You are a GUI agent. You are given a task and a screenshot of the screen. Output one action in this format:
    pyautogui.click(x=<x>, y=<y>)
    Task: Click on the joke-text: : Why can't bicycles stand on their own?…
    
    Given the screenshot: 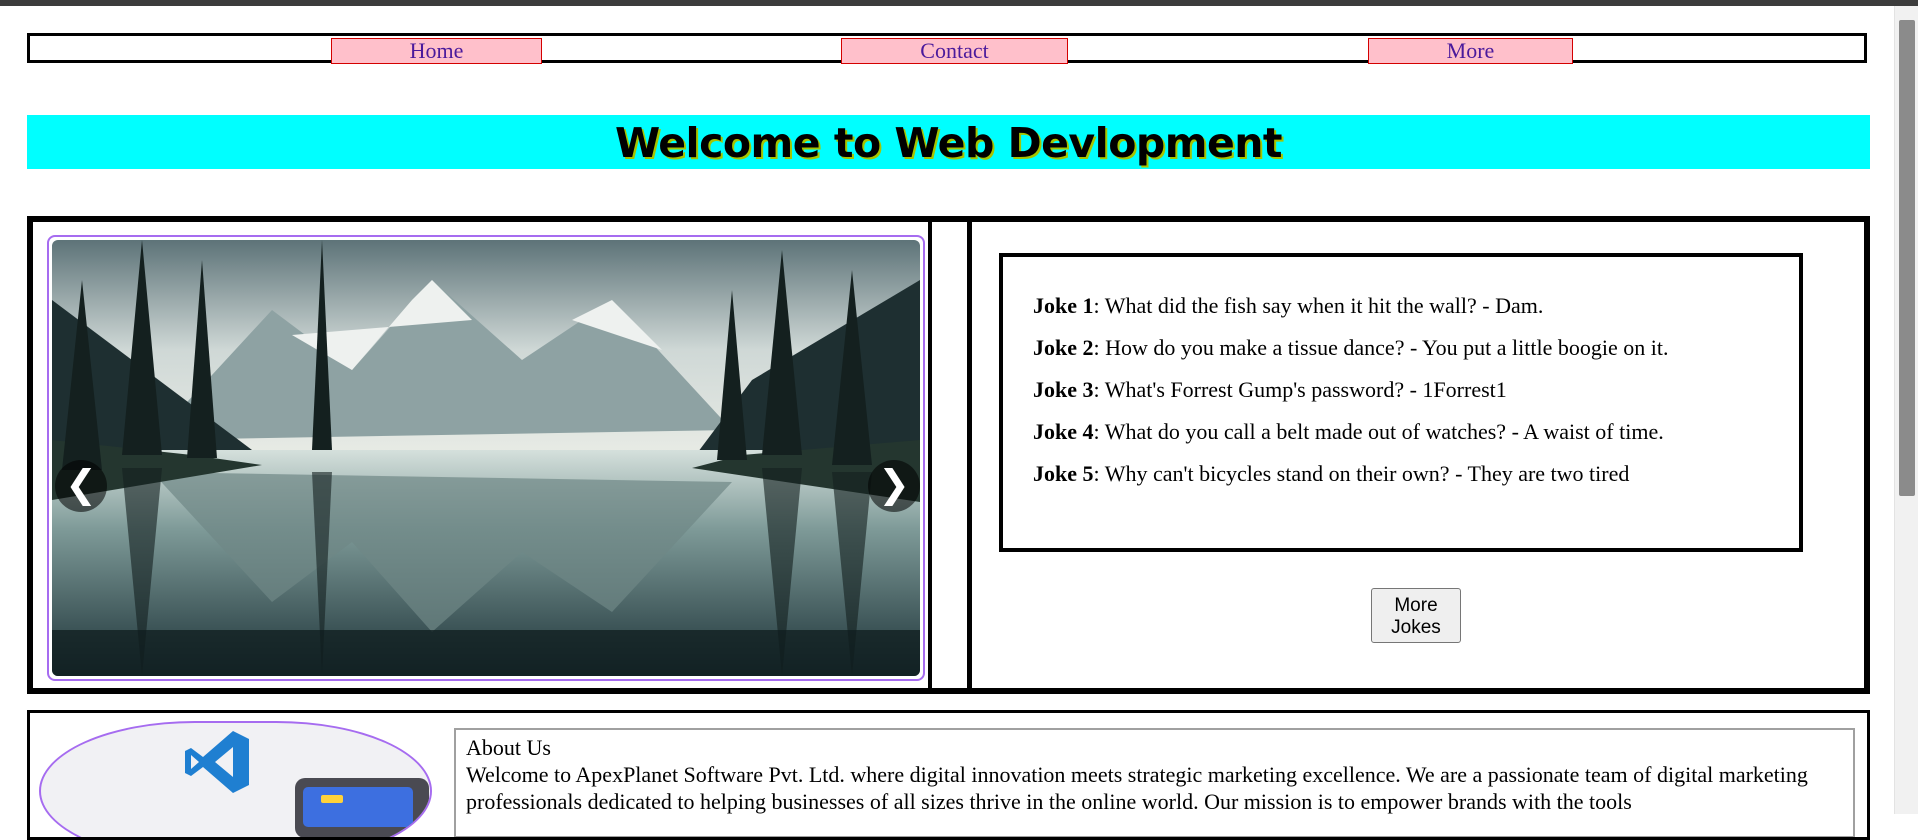 What is the action you would take?
    pyautogui.click(x=1361, y=473)
    